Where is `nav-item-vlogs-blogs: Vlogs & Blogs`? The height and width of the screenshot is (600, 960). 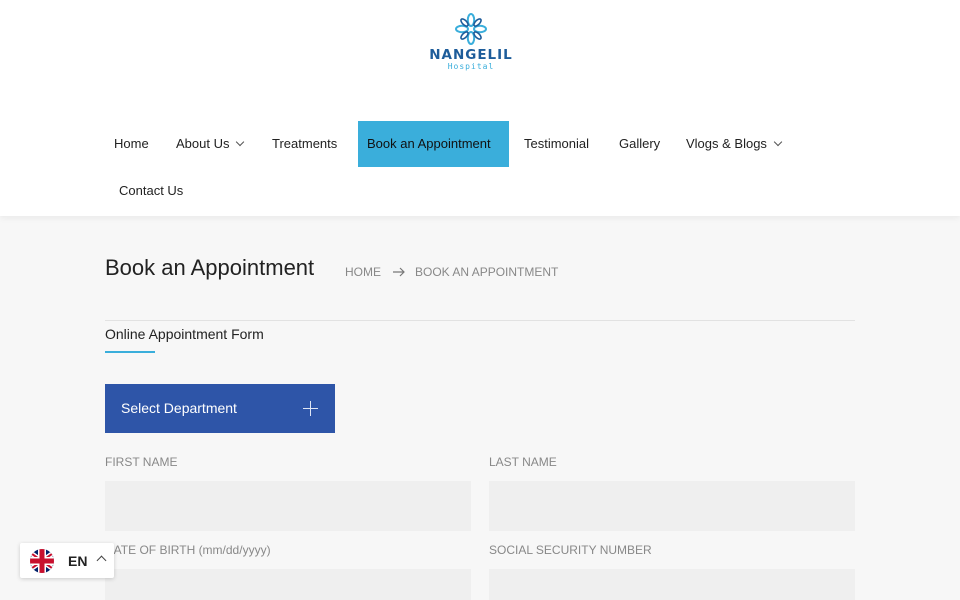 nav-item-vlogs-blogs: Vlogs & Blogs is located at coordinates (733, 144).